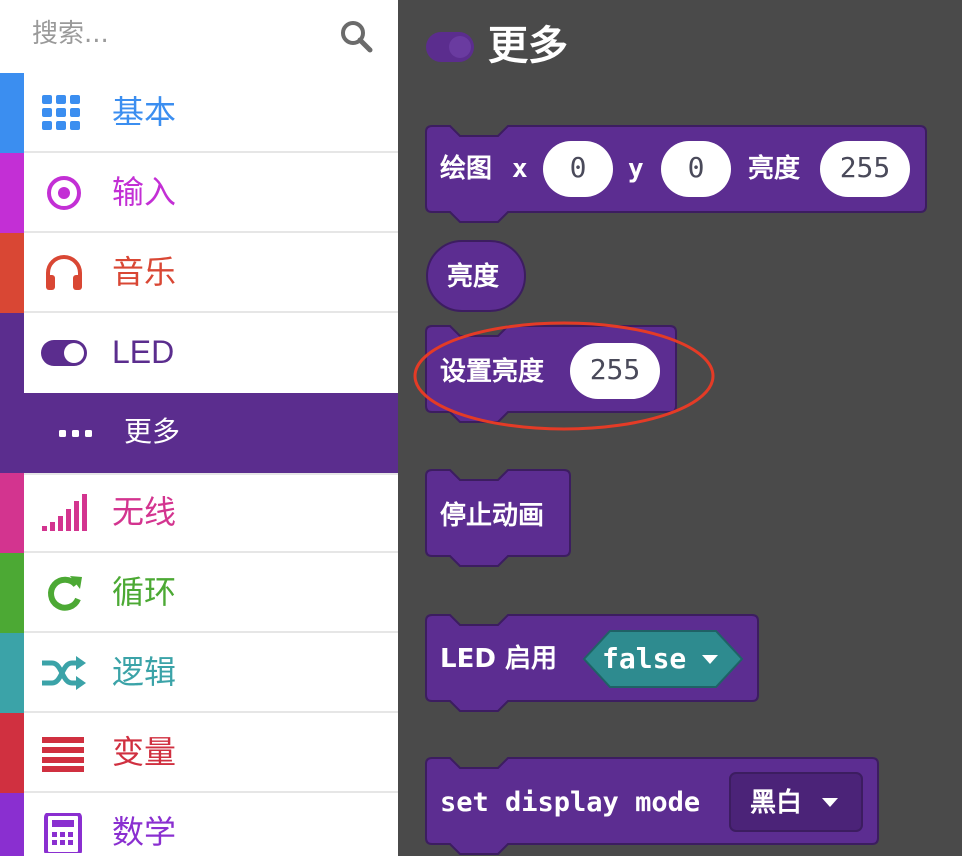  What do you see at coordinates (199, 593) in the screenshot?
I see `category-loops: 循环` at bounding box center [199, 593].